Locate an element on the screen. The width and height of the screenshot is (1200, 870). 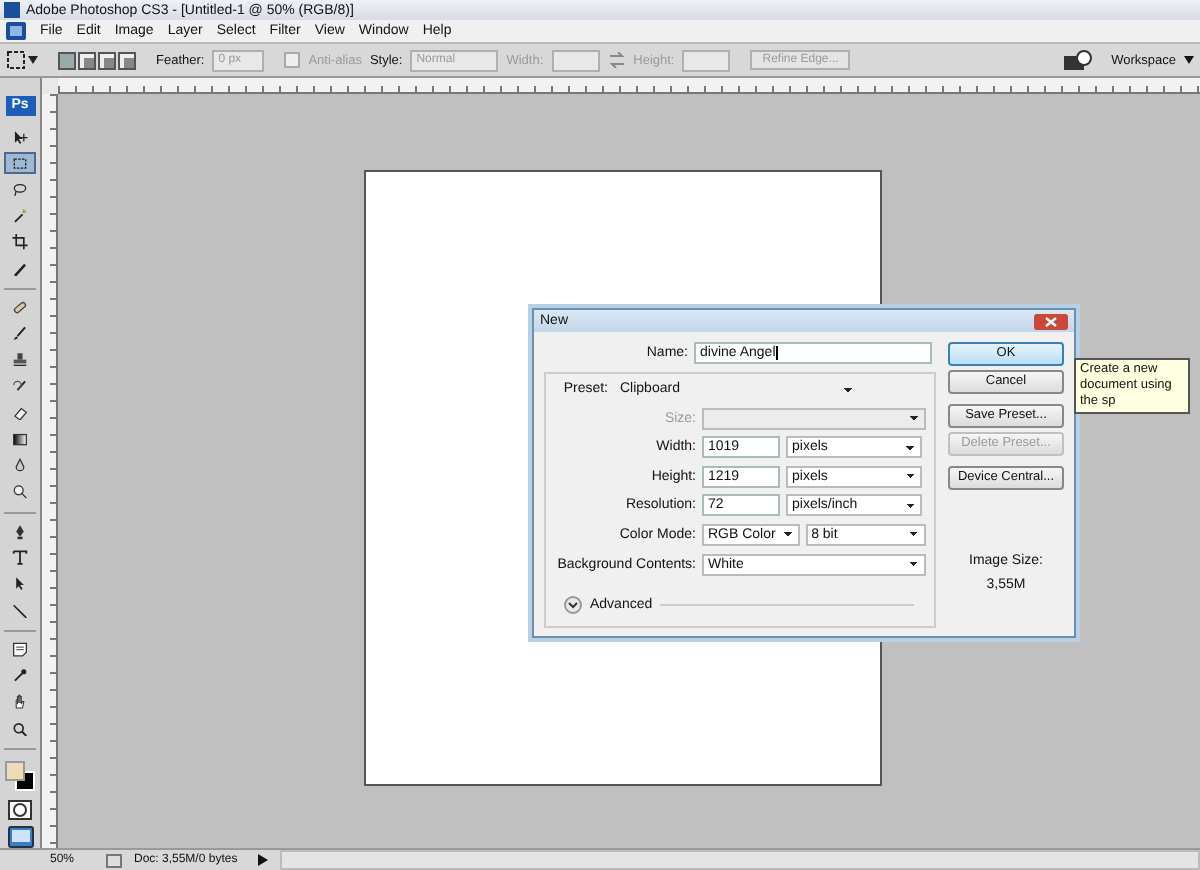
color-swatches-icon is located at coordinates (20, 776).